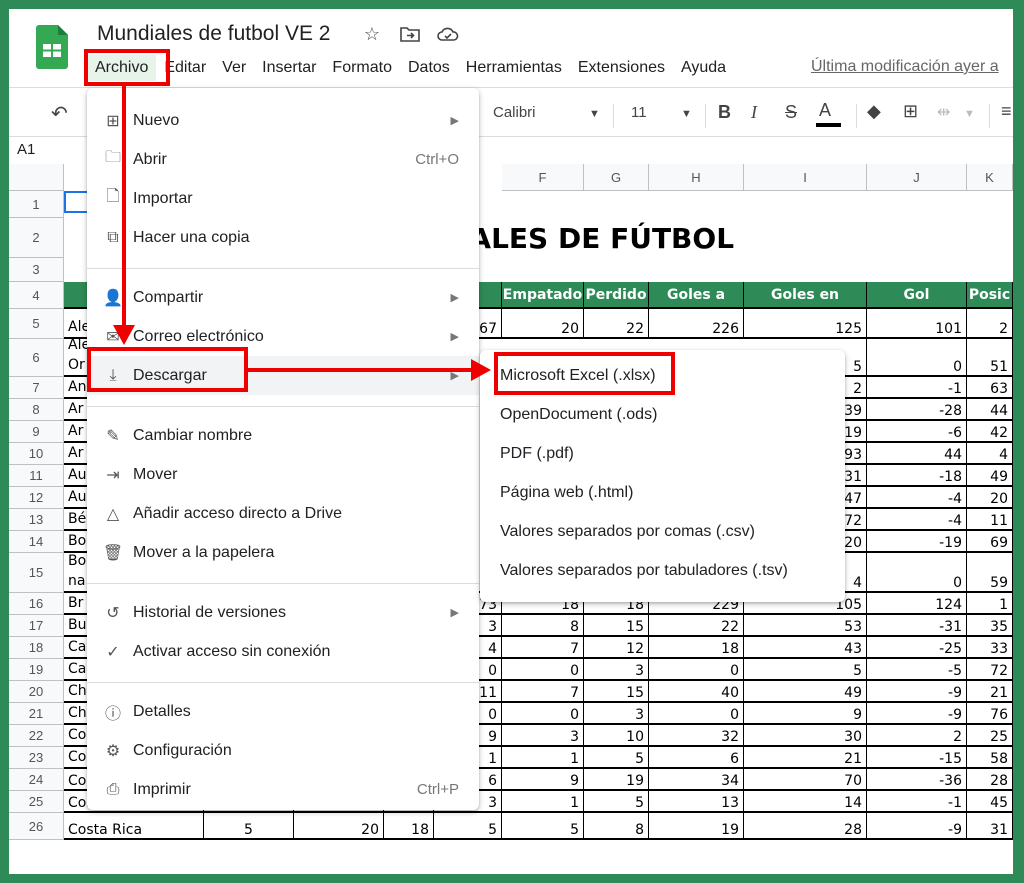  Describe the element at coordinates (543, 736) in the screenshot. I see `table-cell-f22: 3` at that location.